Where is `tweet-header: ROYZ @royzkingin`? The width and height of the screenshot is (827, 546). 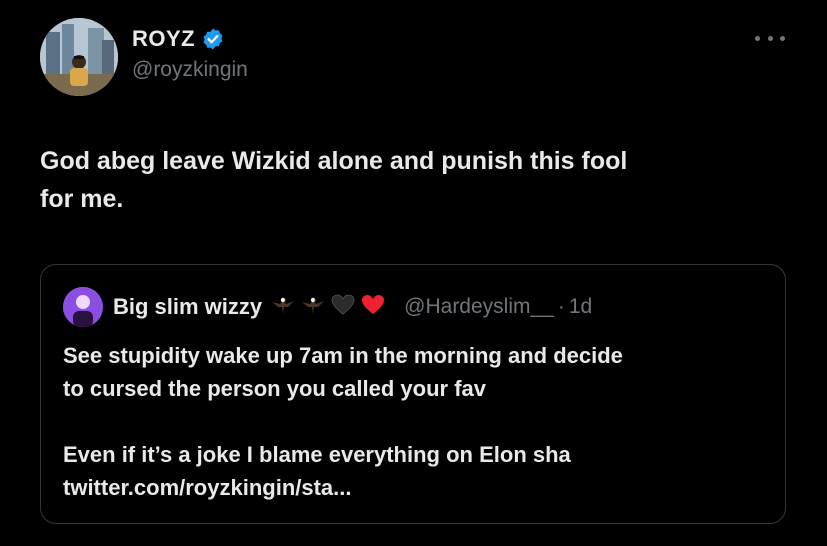 tweet-header: ROYZ @royzkingin is located at coordinates (190, 53).